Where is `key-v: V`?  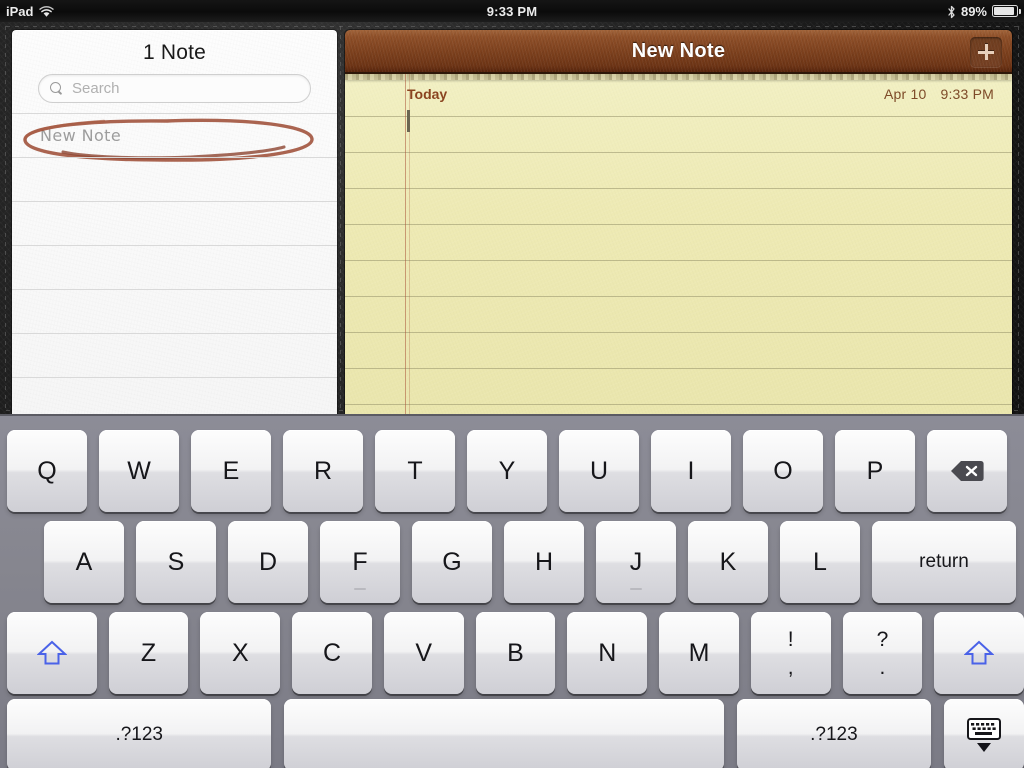
key-v: V is located at coordinates (423, 653).